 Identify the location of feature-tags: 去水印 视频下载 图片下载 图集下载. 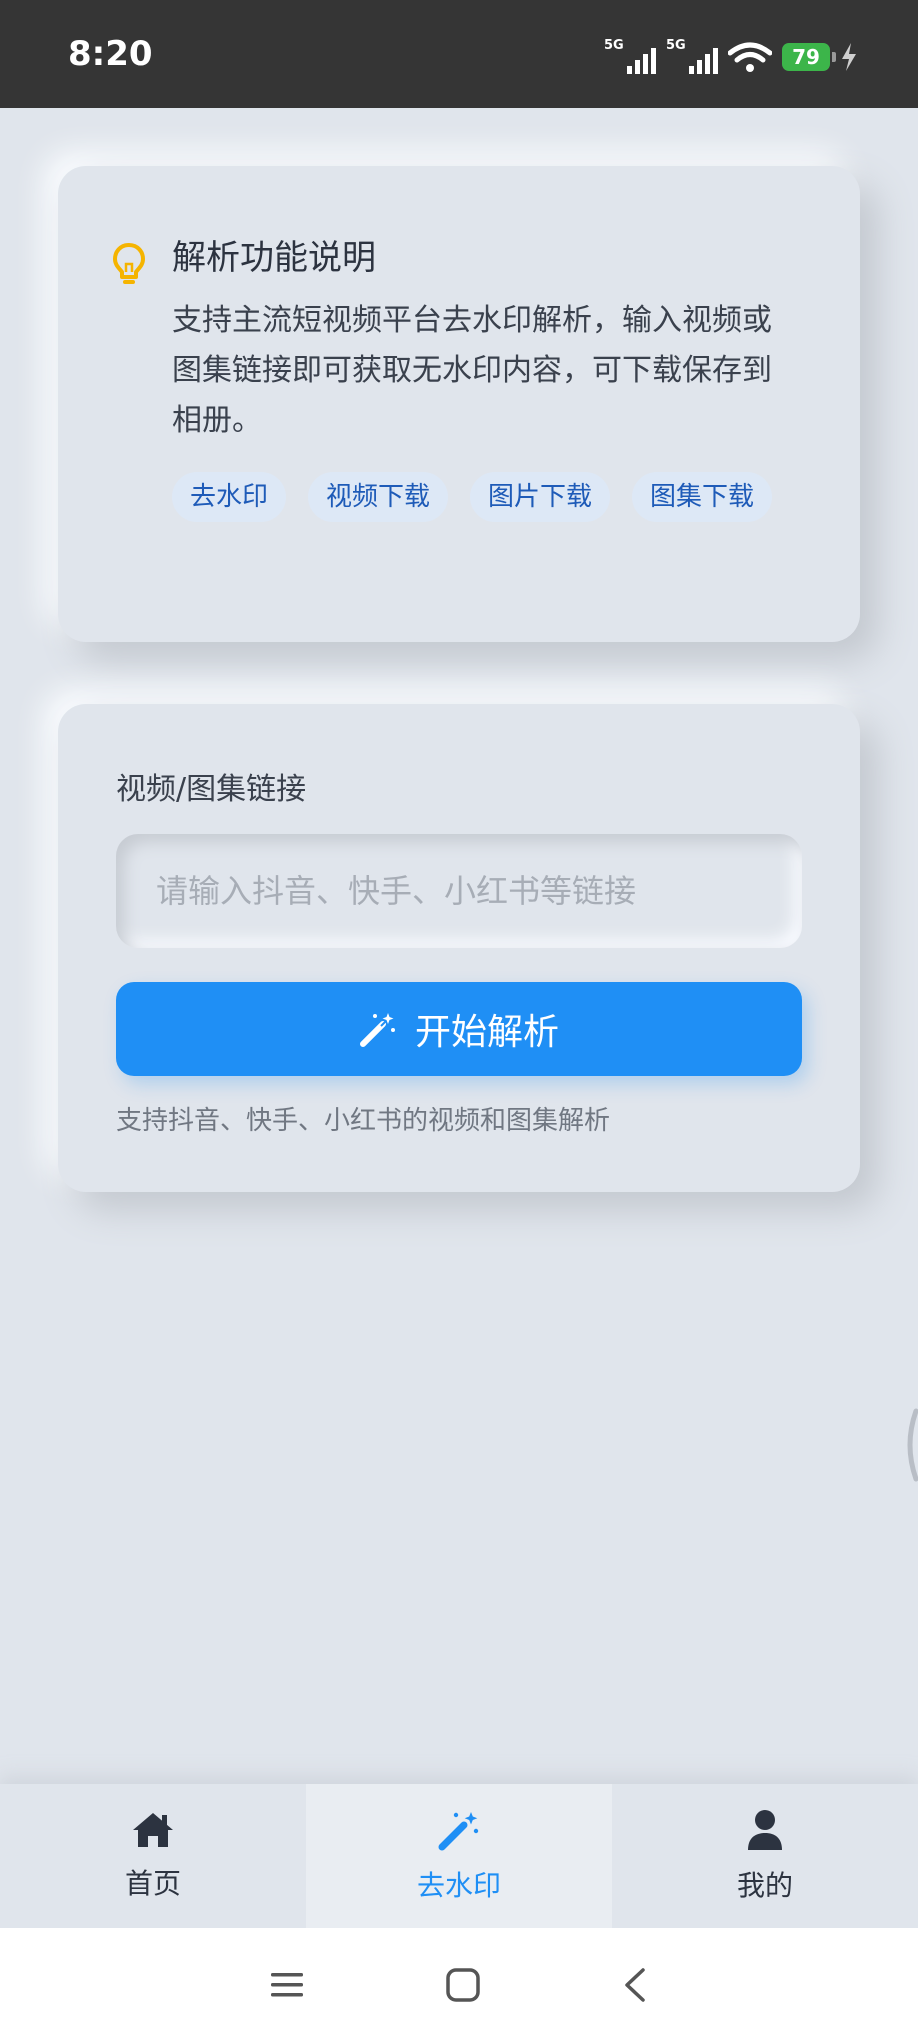
(492, 497).